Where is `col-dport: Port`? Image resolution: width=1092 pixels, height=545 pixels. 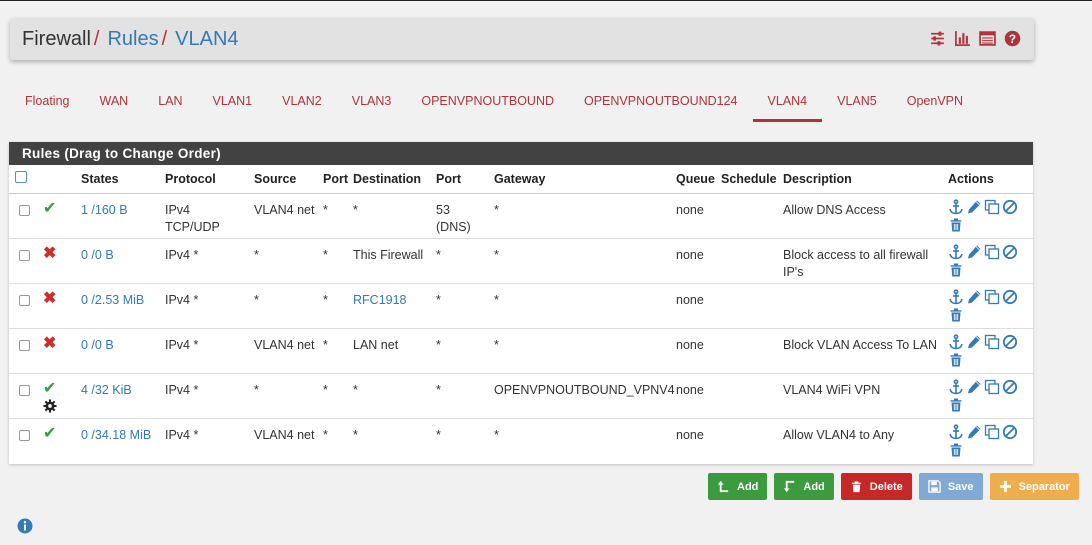 col-dport: Port is located at coordinates (448, 178).